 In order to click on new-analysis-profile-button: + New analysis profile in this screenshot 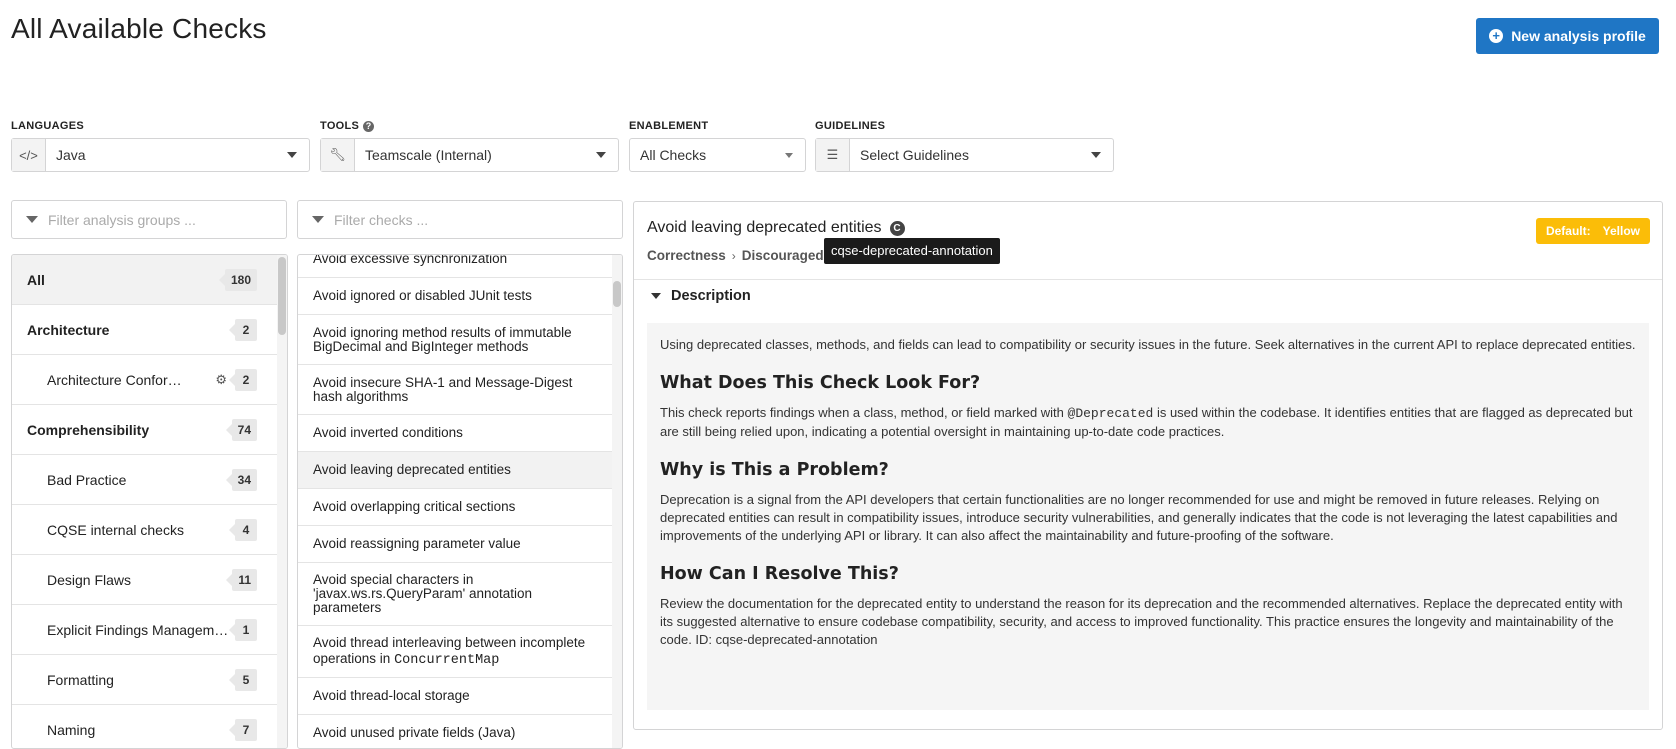, I will do `click(1567, 36)`.